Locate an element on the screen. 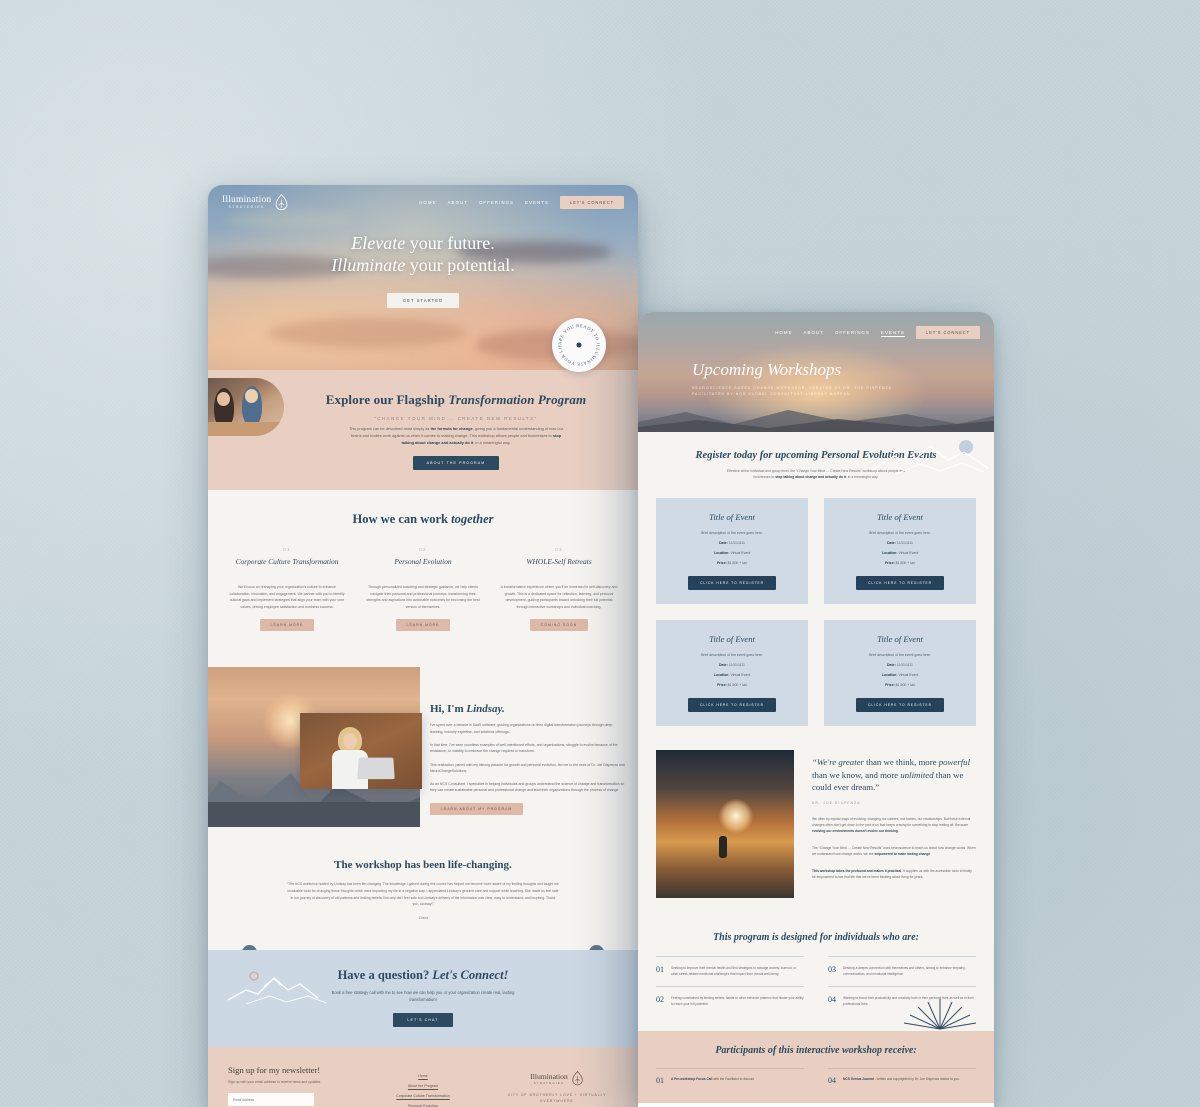 This screenshot has width=1200, height=1107. item-number: 04 is located at coordinates (832, 1000).